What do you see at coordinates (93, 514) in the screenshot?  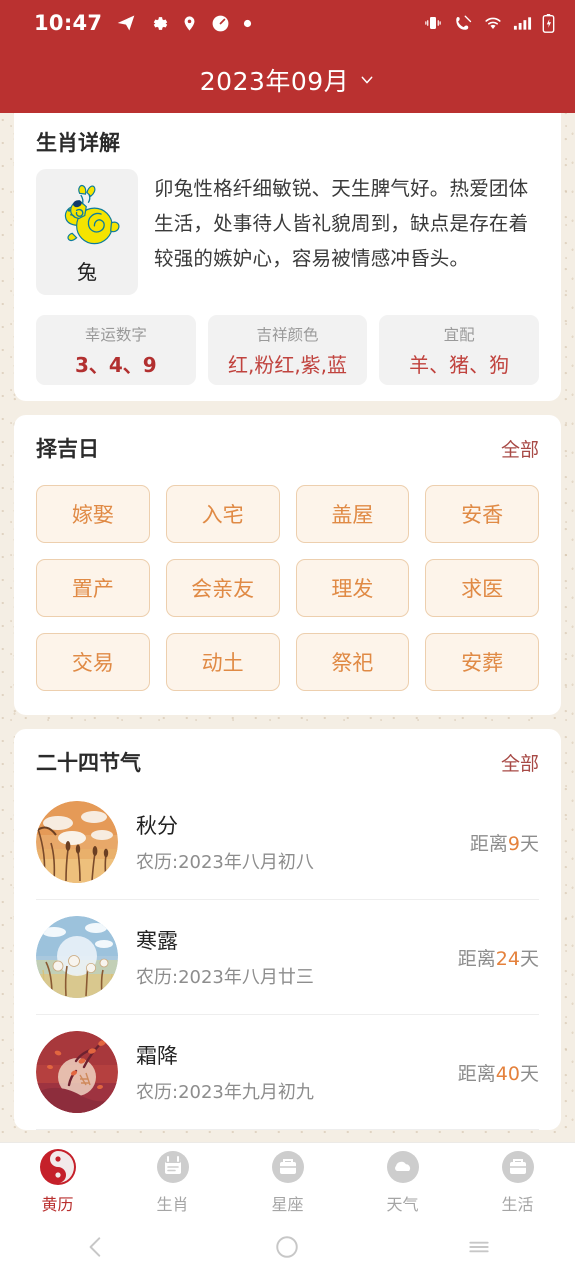 I see `lucky-day-chip: 嫁娶` at bounding box center [93, 514].